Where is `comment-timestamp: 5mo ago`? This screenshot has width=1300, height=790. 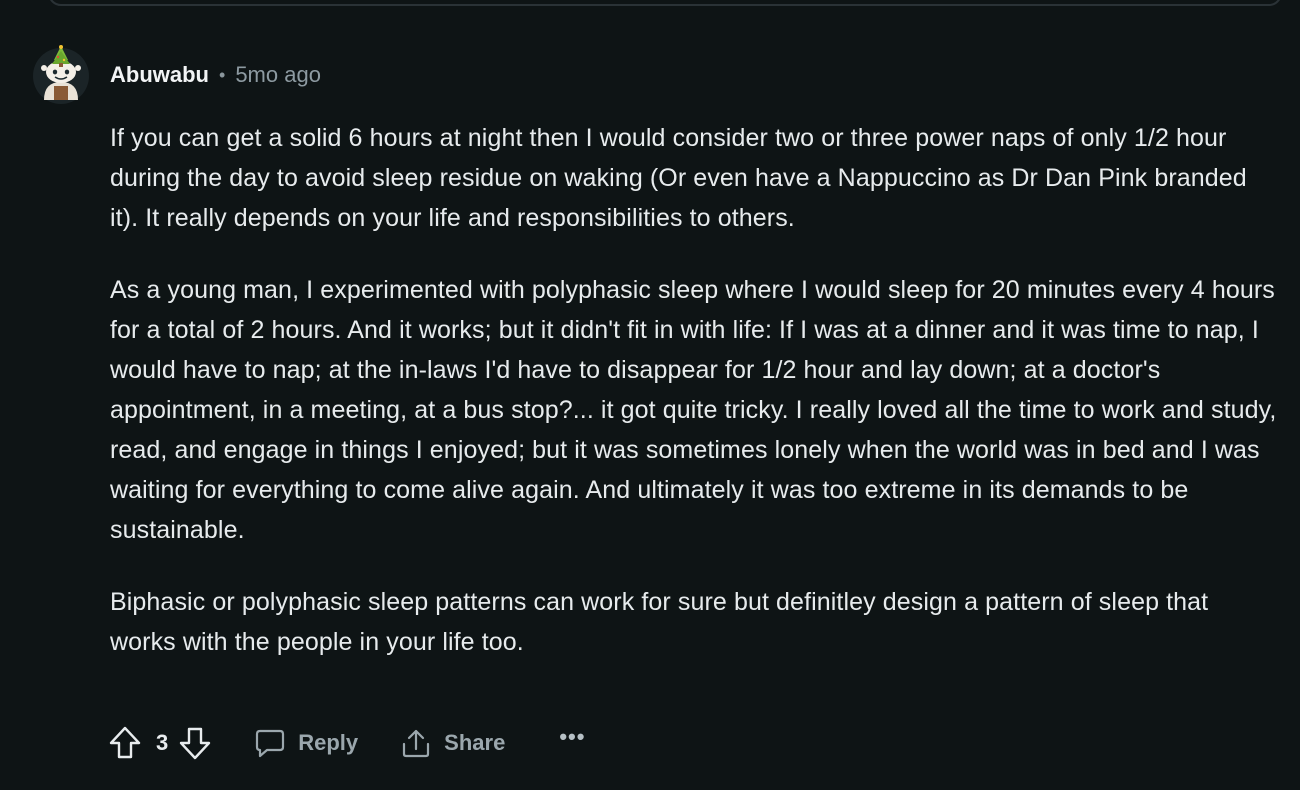
comment-timestamp: 5mo ago is located at coordinates (278, 75).